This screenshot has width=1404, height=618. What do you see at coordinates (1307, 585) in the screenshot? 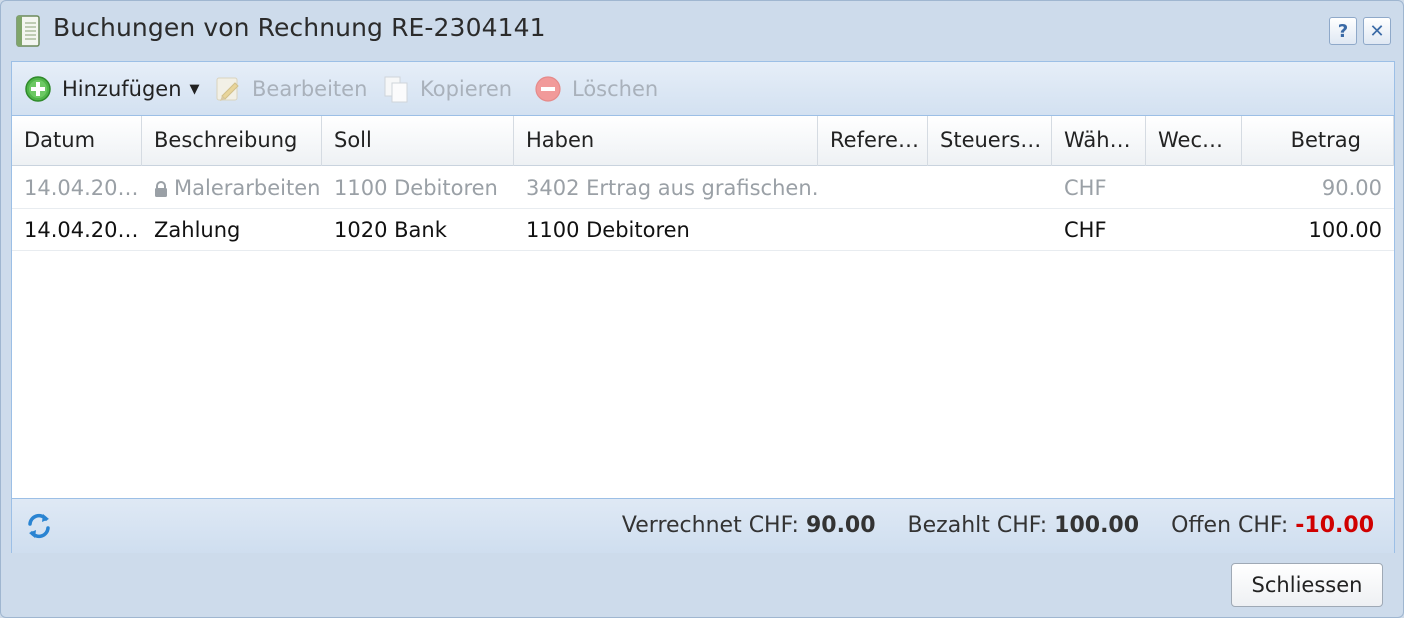
I see `close-button: Schliessen` at bounding box center [1307, 585].